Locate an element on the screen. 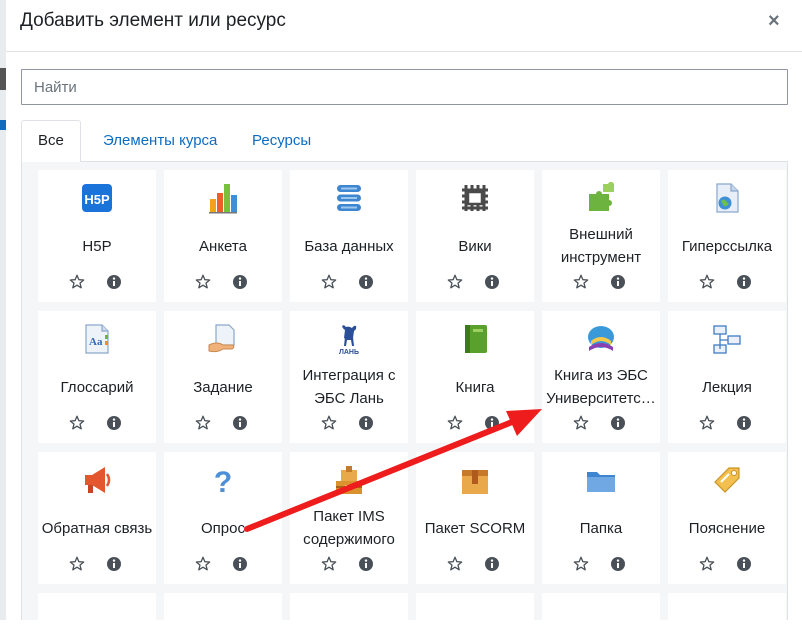 The height and width of the screenshot is (633, 802). module-card: Гиперссылка is located at coordinates (727, 236).